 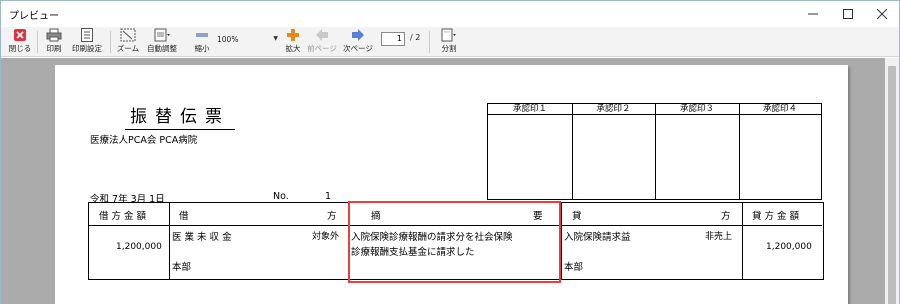 I want to click on voucher-title: 振替伝票, so click(x=180, y=116).